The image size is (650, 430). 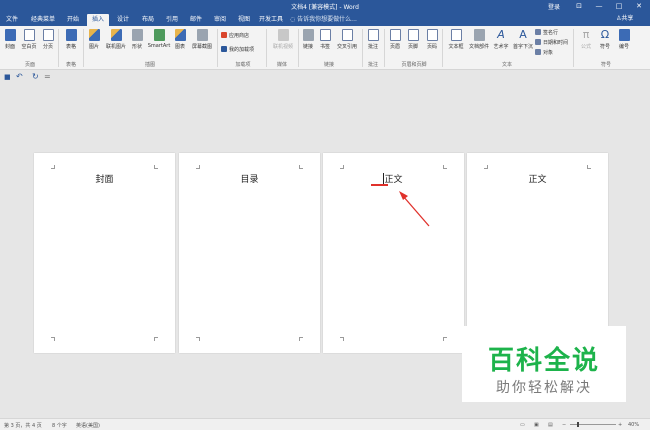 What do you see at coordinates (283, 44) in the screenshot?
I see `online-video-button: 联机视频` at bounding box center [283, 44].